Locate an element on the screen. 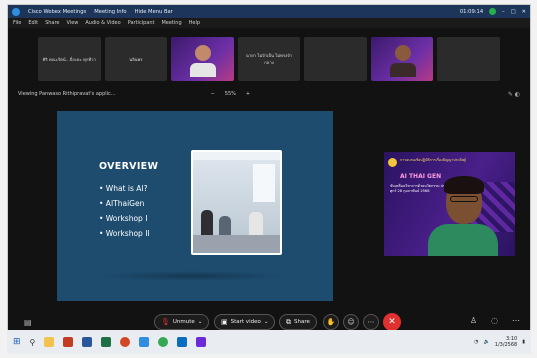 This screenshot has width=537, height=358. menu-participant: Participant is located at coordinates (141, 23).